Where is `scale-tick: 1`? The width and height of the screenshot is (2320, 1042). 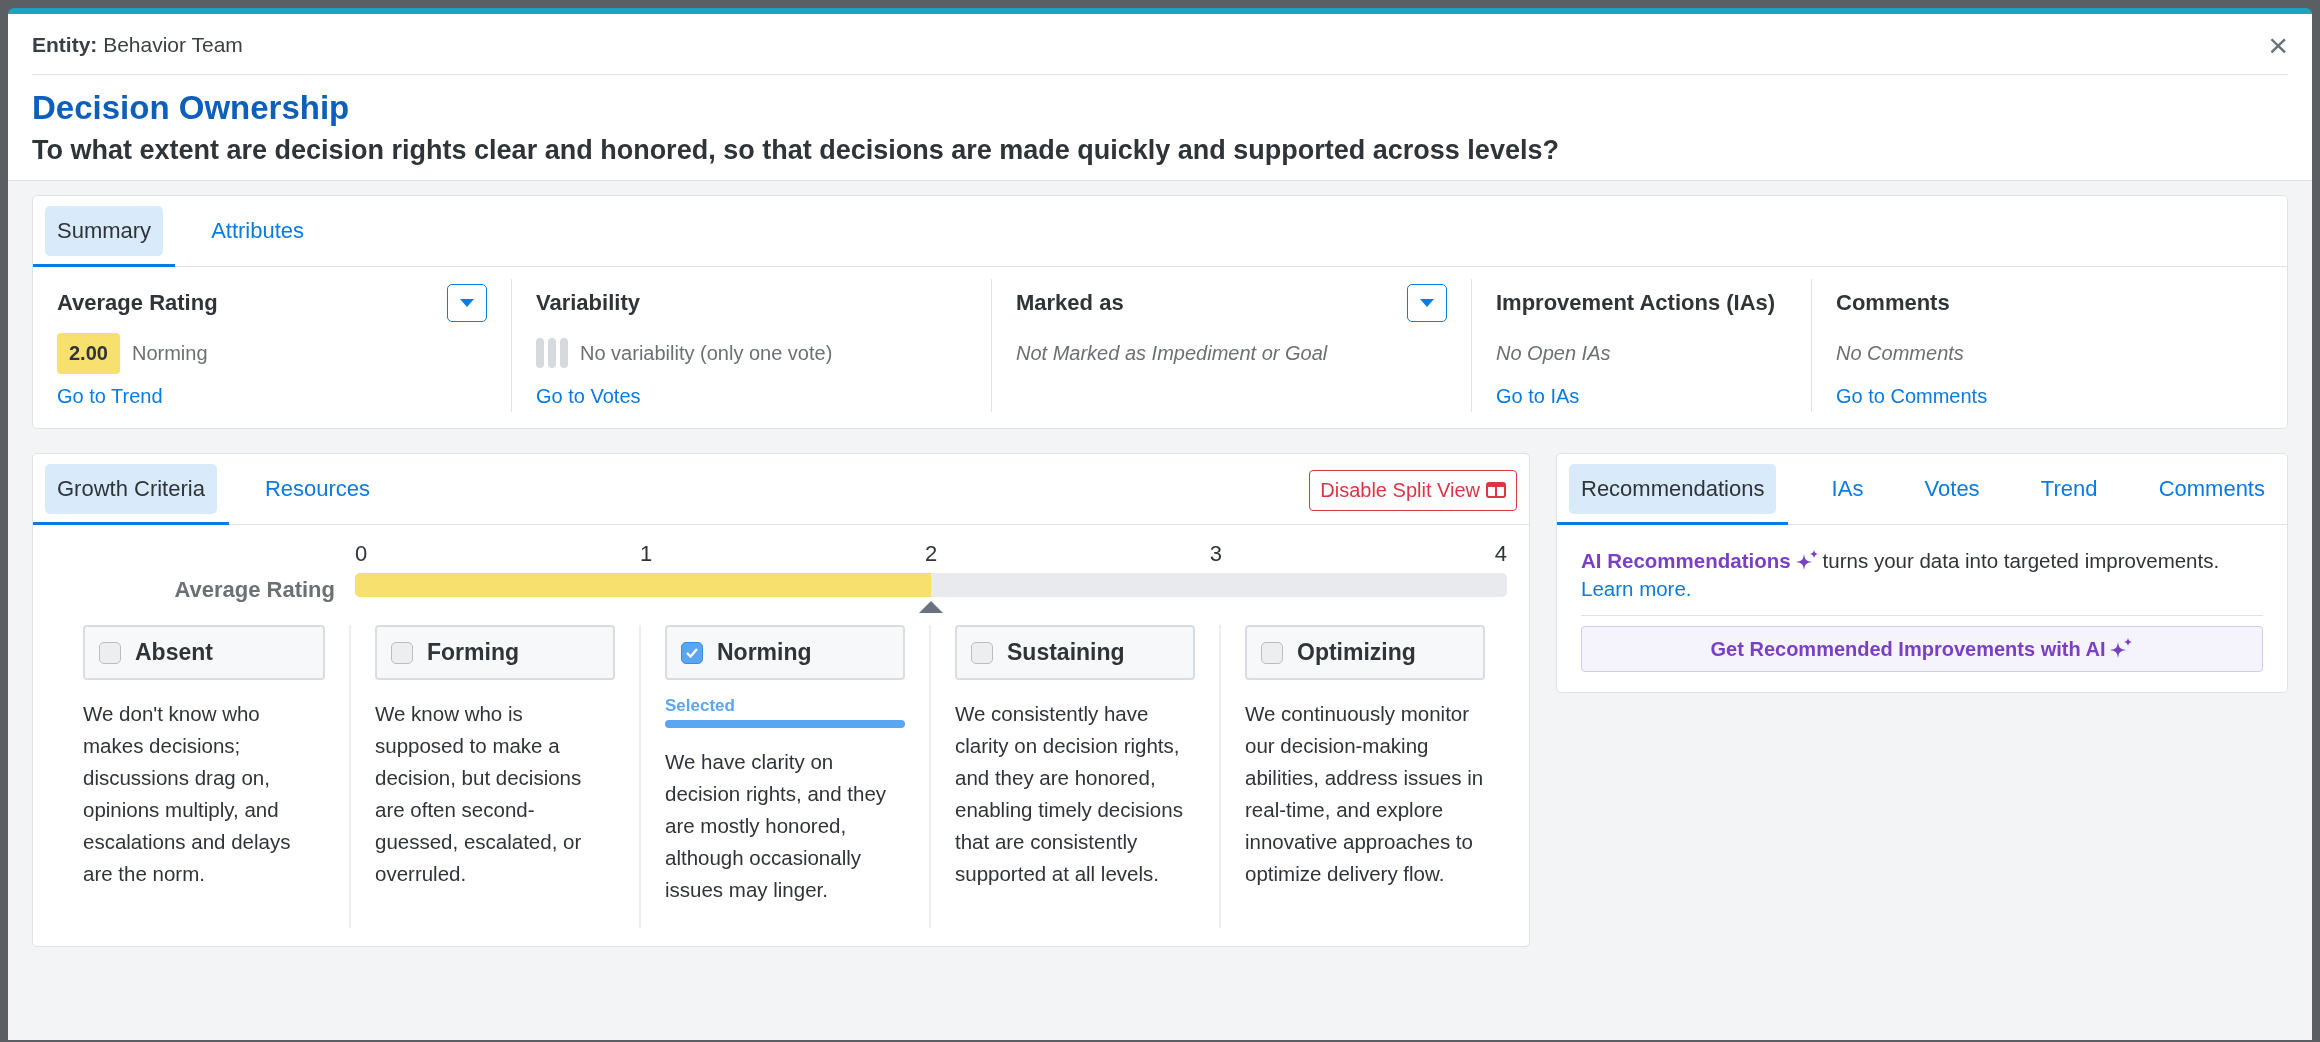 scale-tick: 1 is located at coordinates (646, 554).